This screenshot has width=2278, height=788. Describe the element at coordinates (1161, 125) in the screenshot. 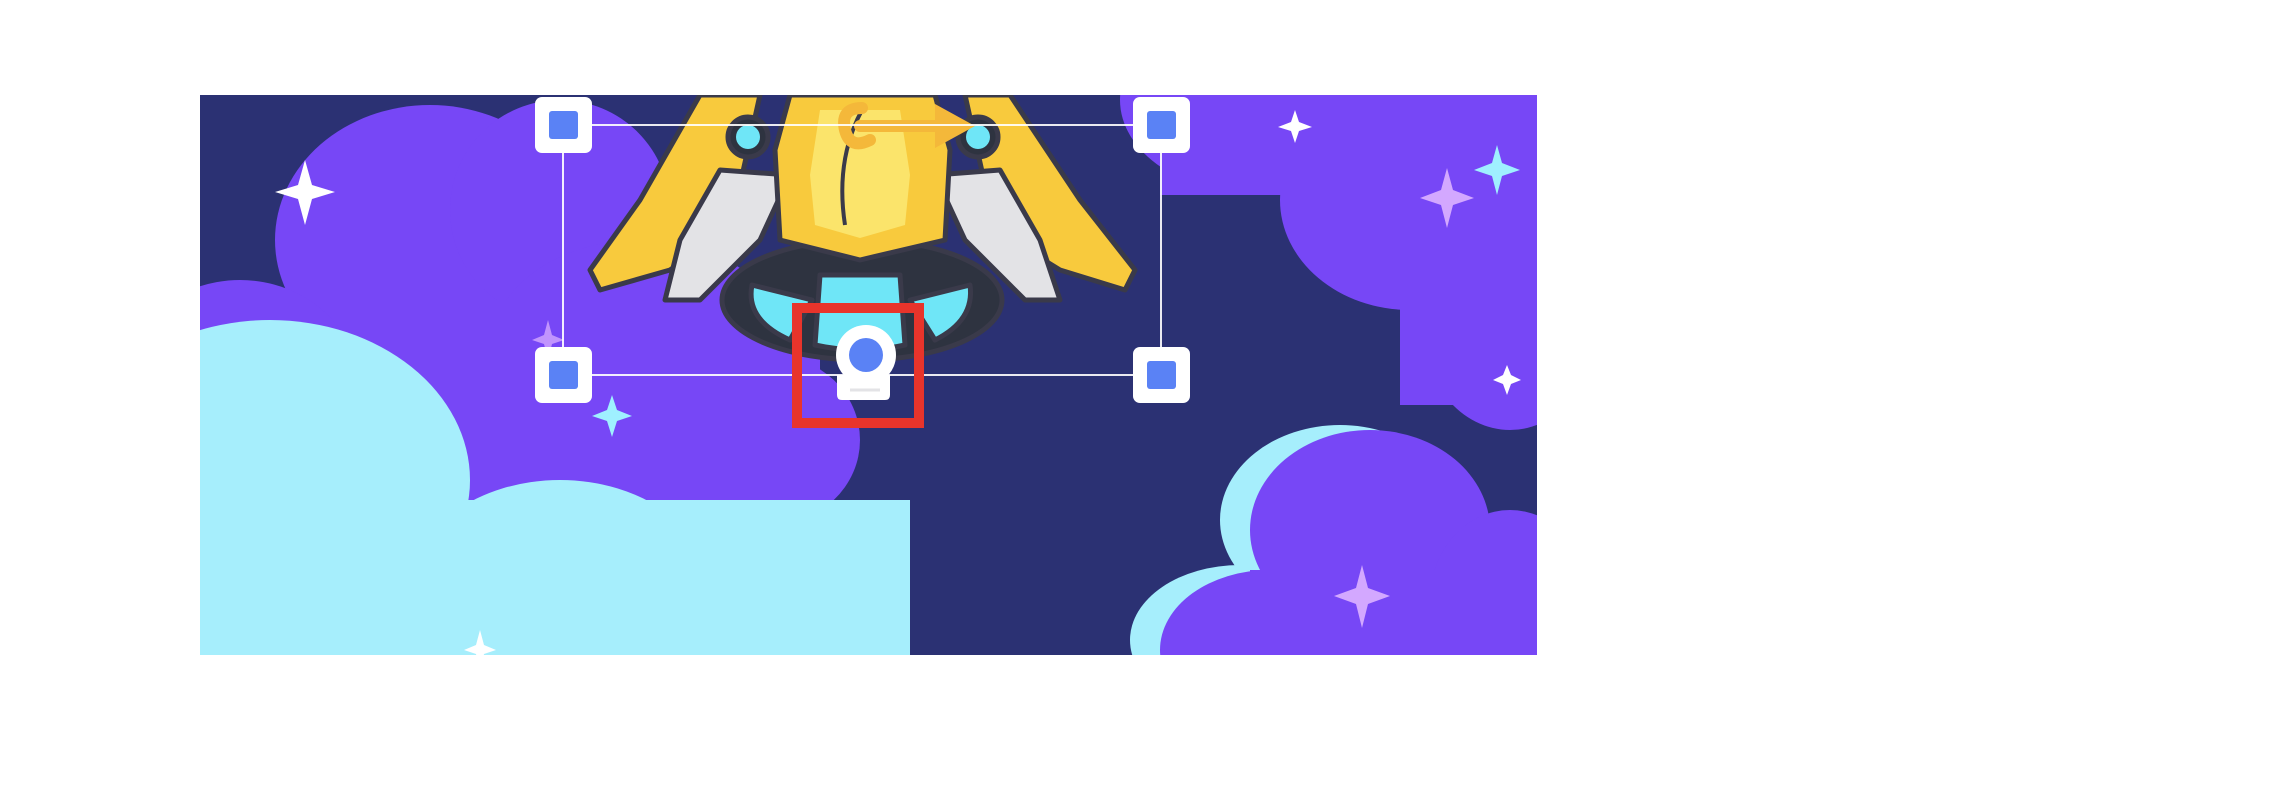

I see `resize-handle-top-right` at that location.